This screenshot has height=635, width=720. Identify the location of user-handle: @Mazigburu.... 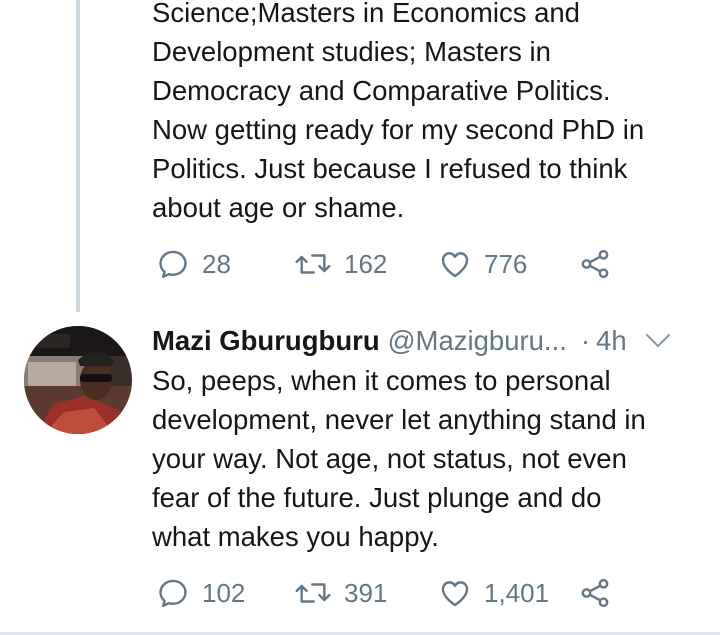
(477, 341).